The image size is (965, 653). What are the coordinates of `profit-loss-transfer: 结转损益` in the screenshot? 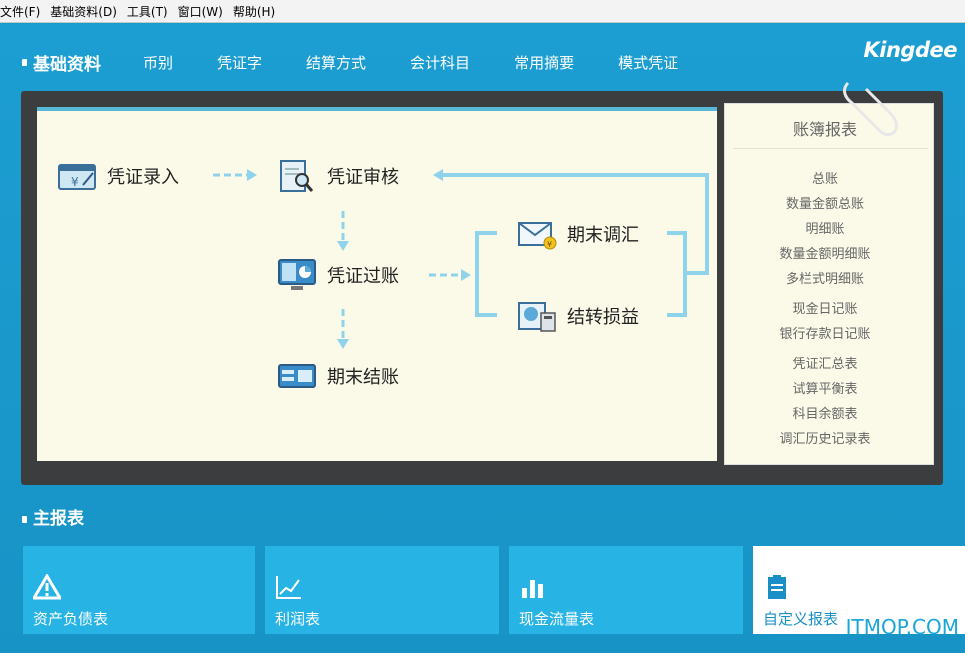 It's located at (578, 316).